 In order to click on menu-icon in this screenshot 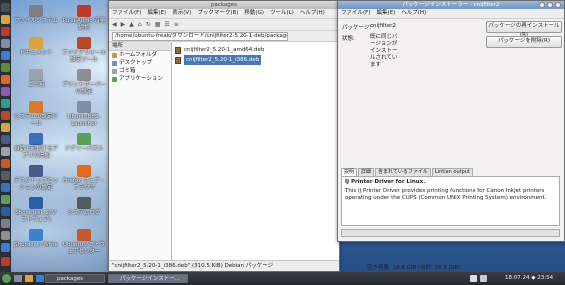, I will do `click(5, 7)`.